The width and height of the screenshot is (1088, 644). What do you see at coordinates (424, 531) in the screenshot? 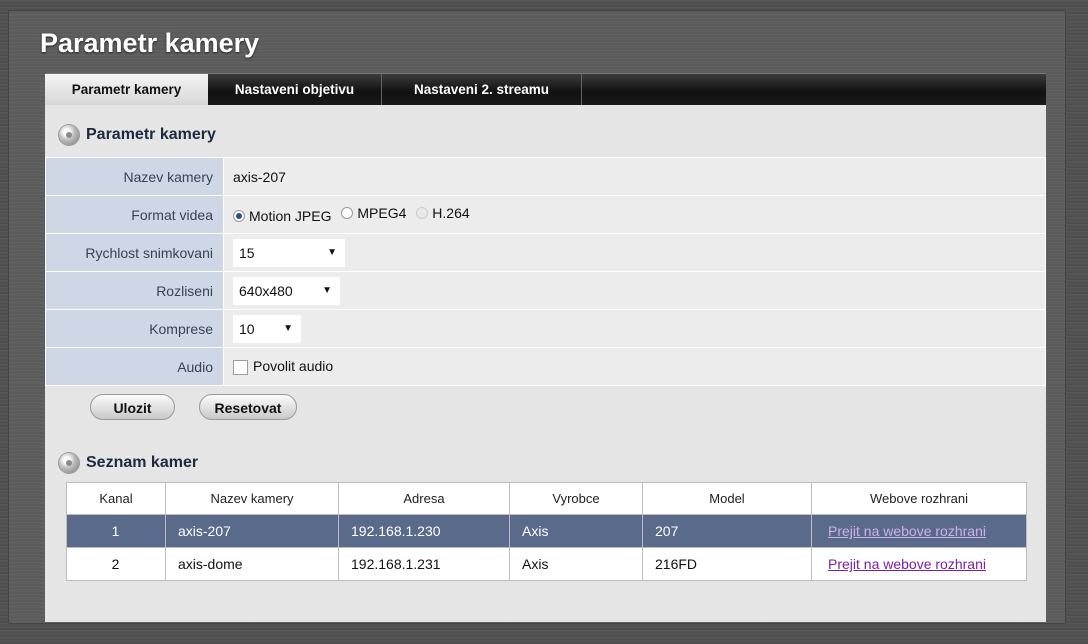
I see `address-cell: 192.168.1.230` at bounding box center [424, 531].